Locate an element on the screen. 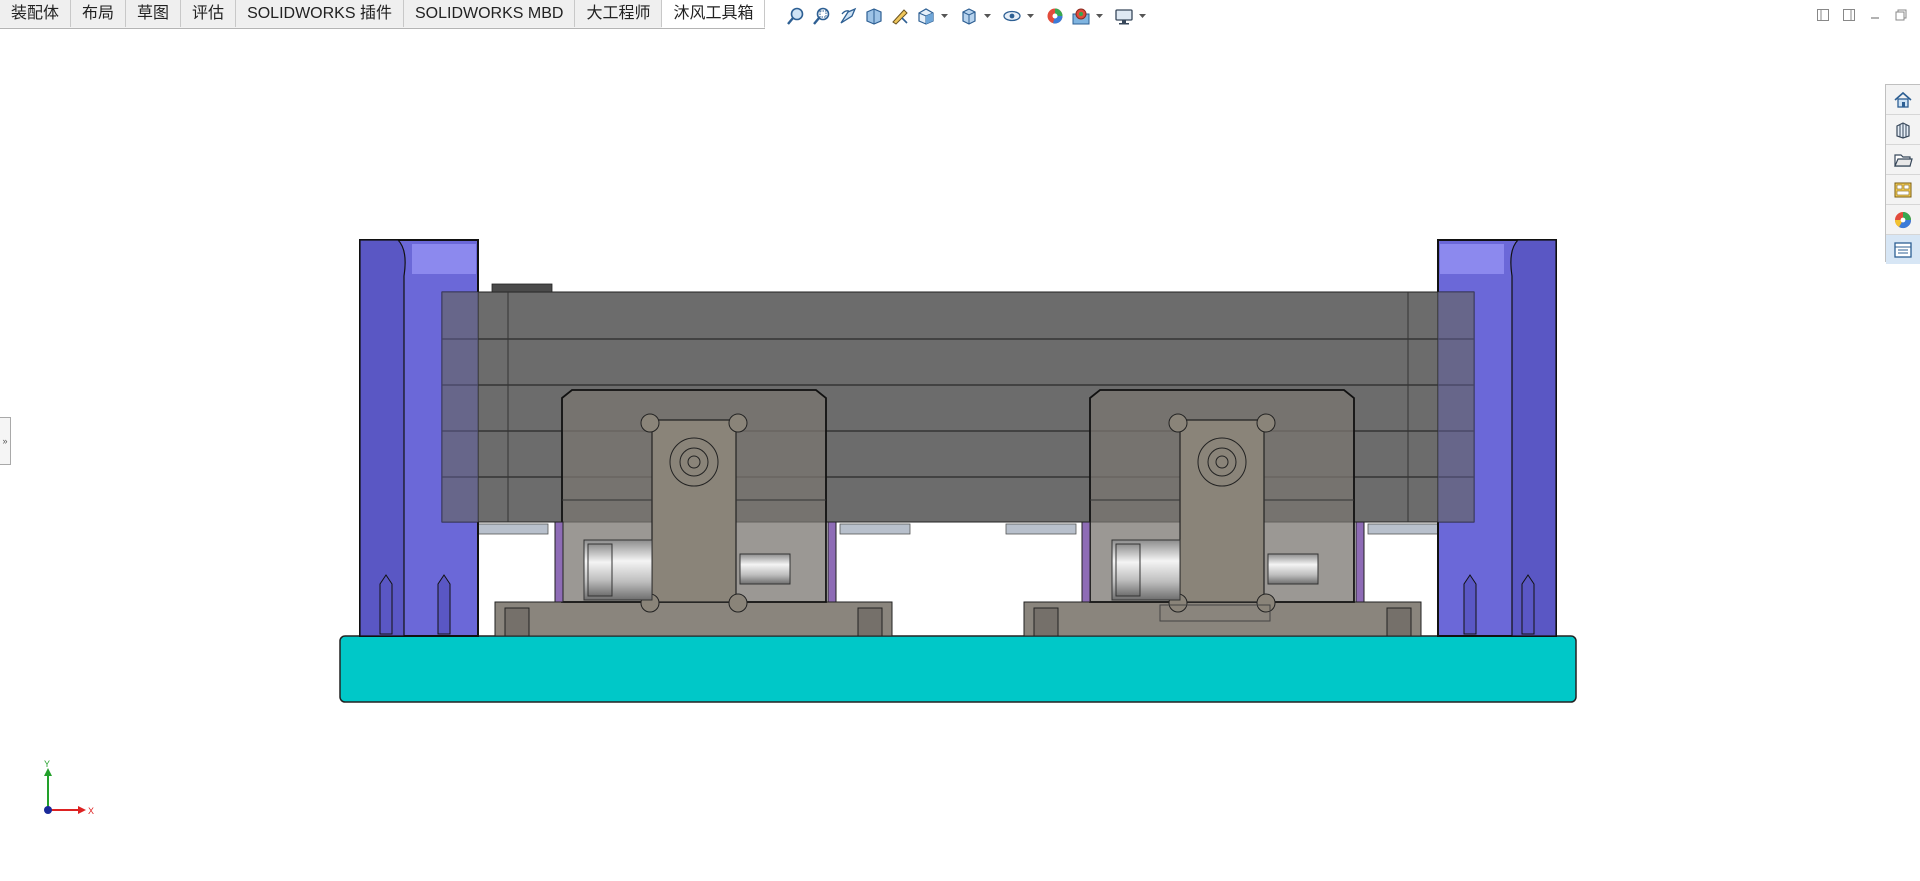 This screenshot has height=881, width=1920. triad-x-label: X is located at coordinates (91, 811).